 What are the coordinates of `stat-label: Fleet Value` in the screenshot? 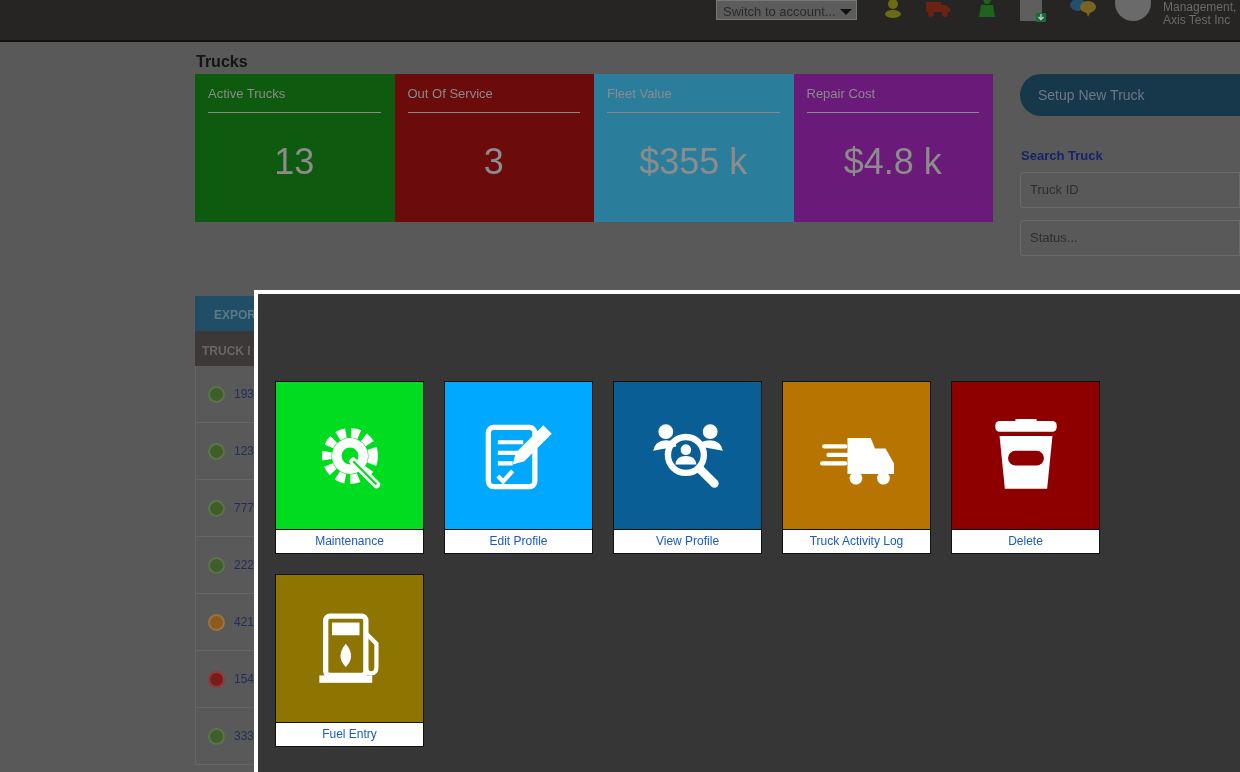 It's located at (693, 98).